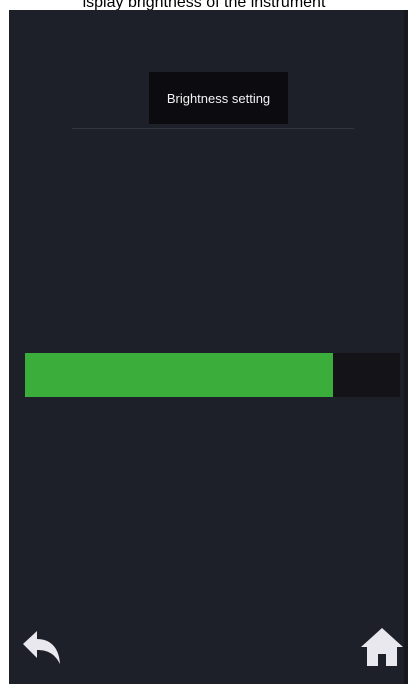  I want to click on brightness-slider-fill, so click(179, 375).